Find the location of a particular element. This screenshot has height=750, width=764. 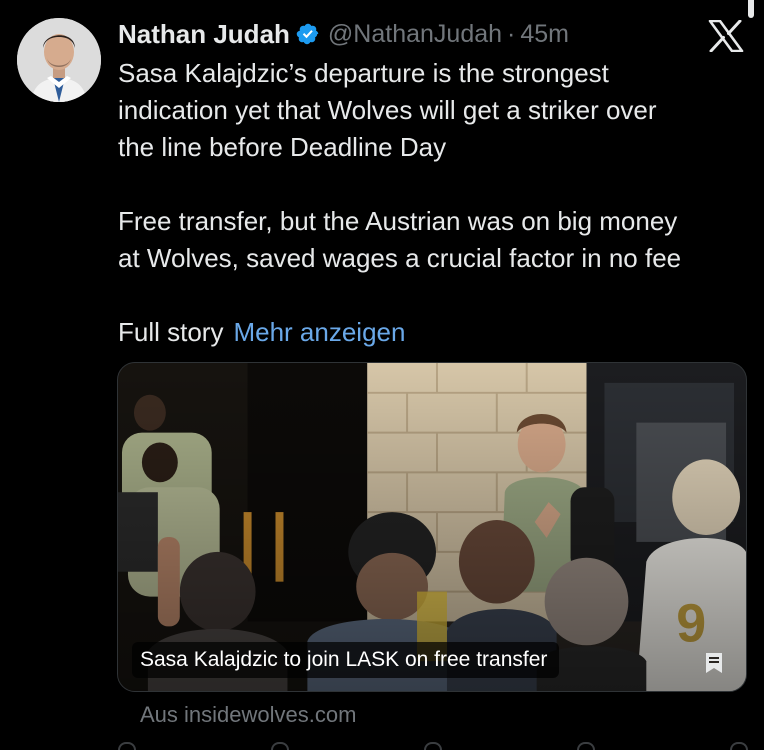

bookmark-icon is located at coordinates (714, 663).